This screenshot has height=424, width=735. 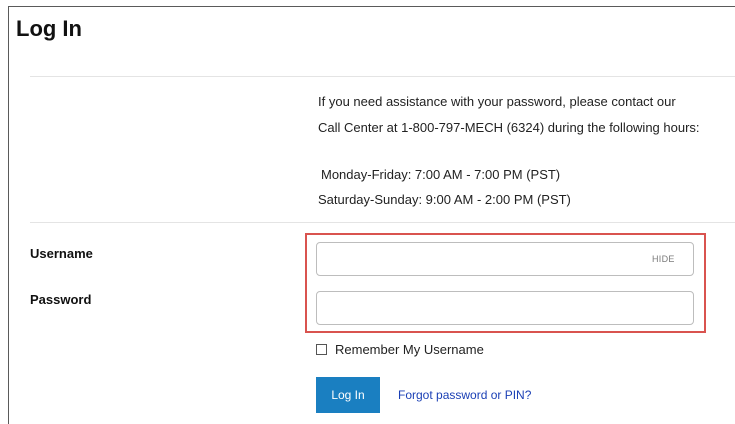 I want to click on remember-username-label: Remember My Username, so click(x=409, y=349).